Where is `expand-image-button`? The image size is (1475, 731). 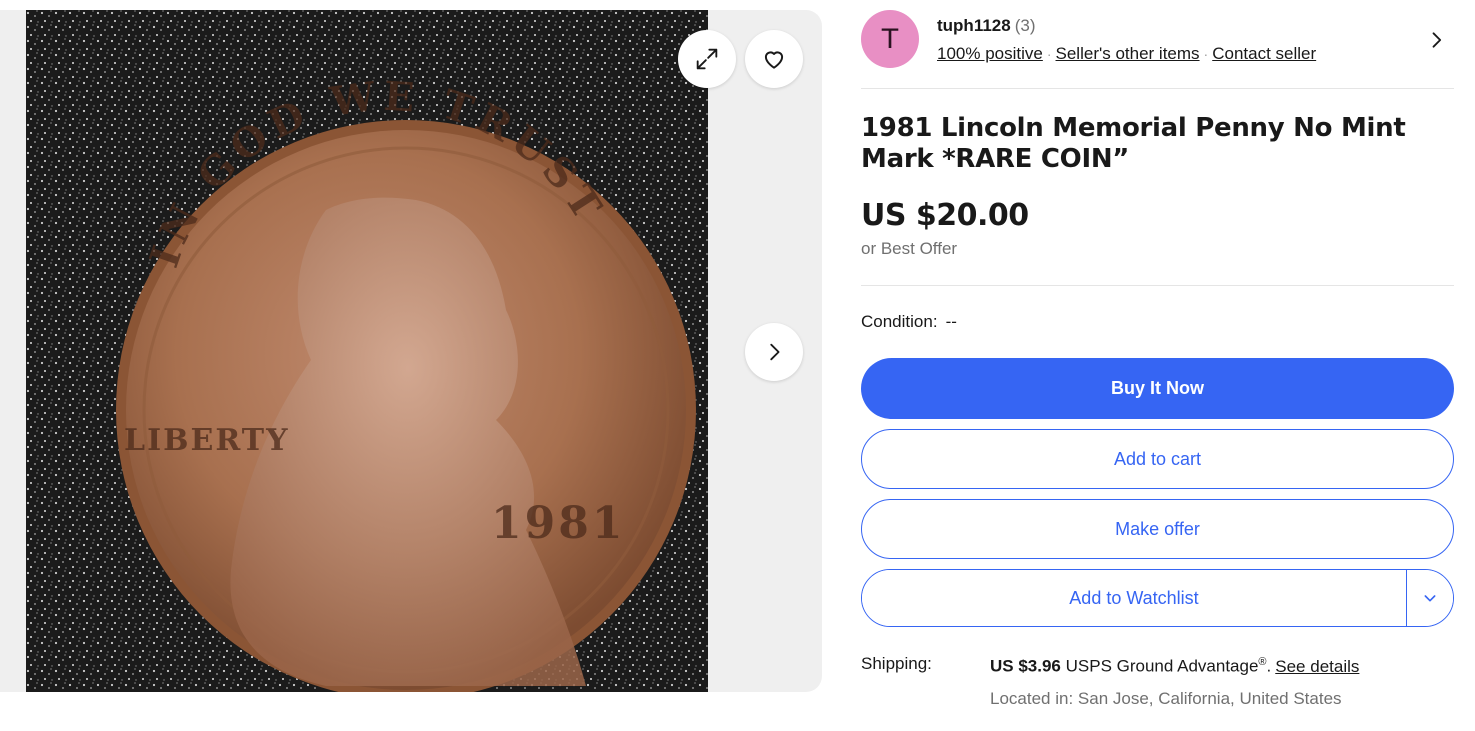 expand-image-button is located at coordinates (707, 59).